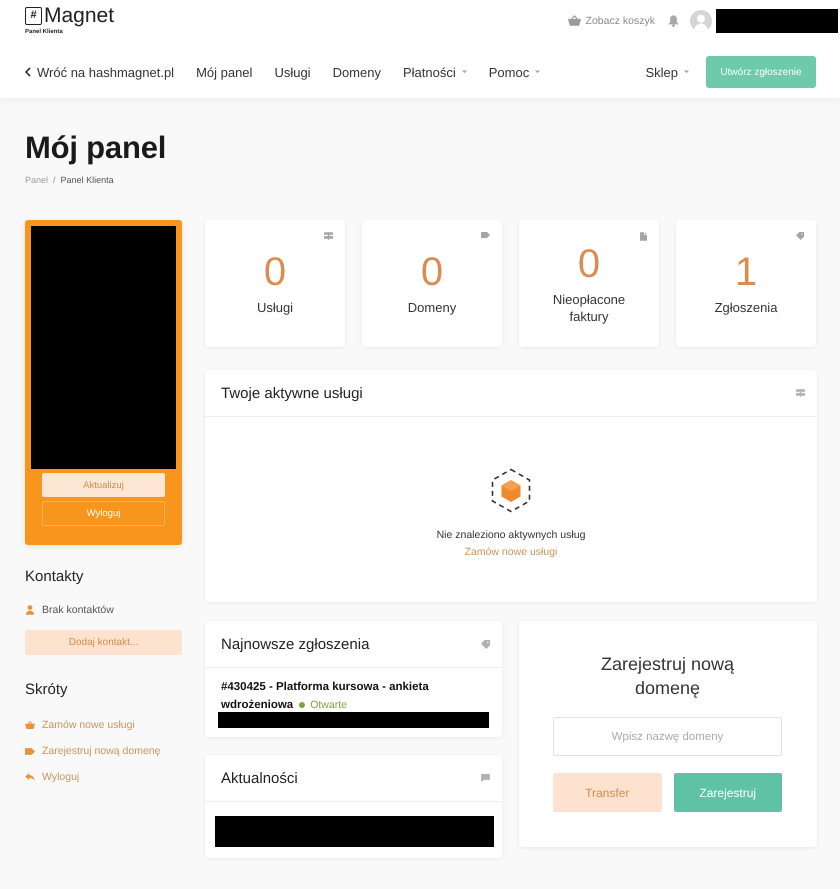 The image size is (840, 889). I want to click on stat-tile: 0 Nieopłacone faktury, so click(589, 283).